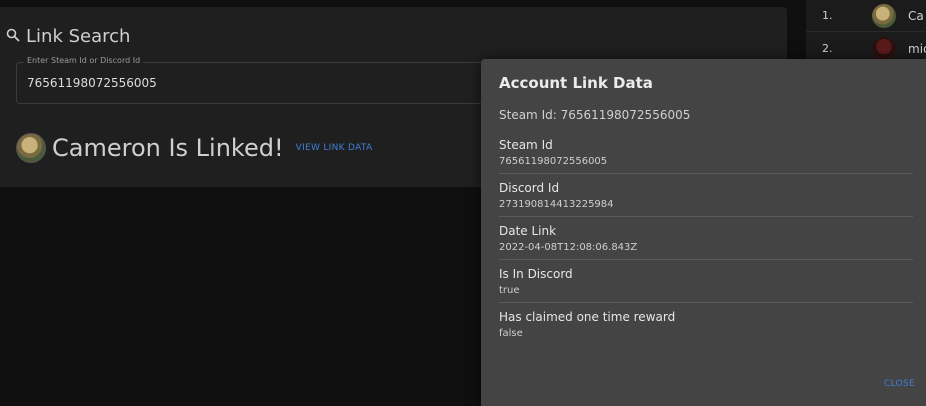 This screenshot has height=406, width=926. I want to click on field-date-link: Date Link 2022-04-08T12:08:06.843Z, so click(706, 238).